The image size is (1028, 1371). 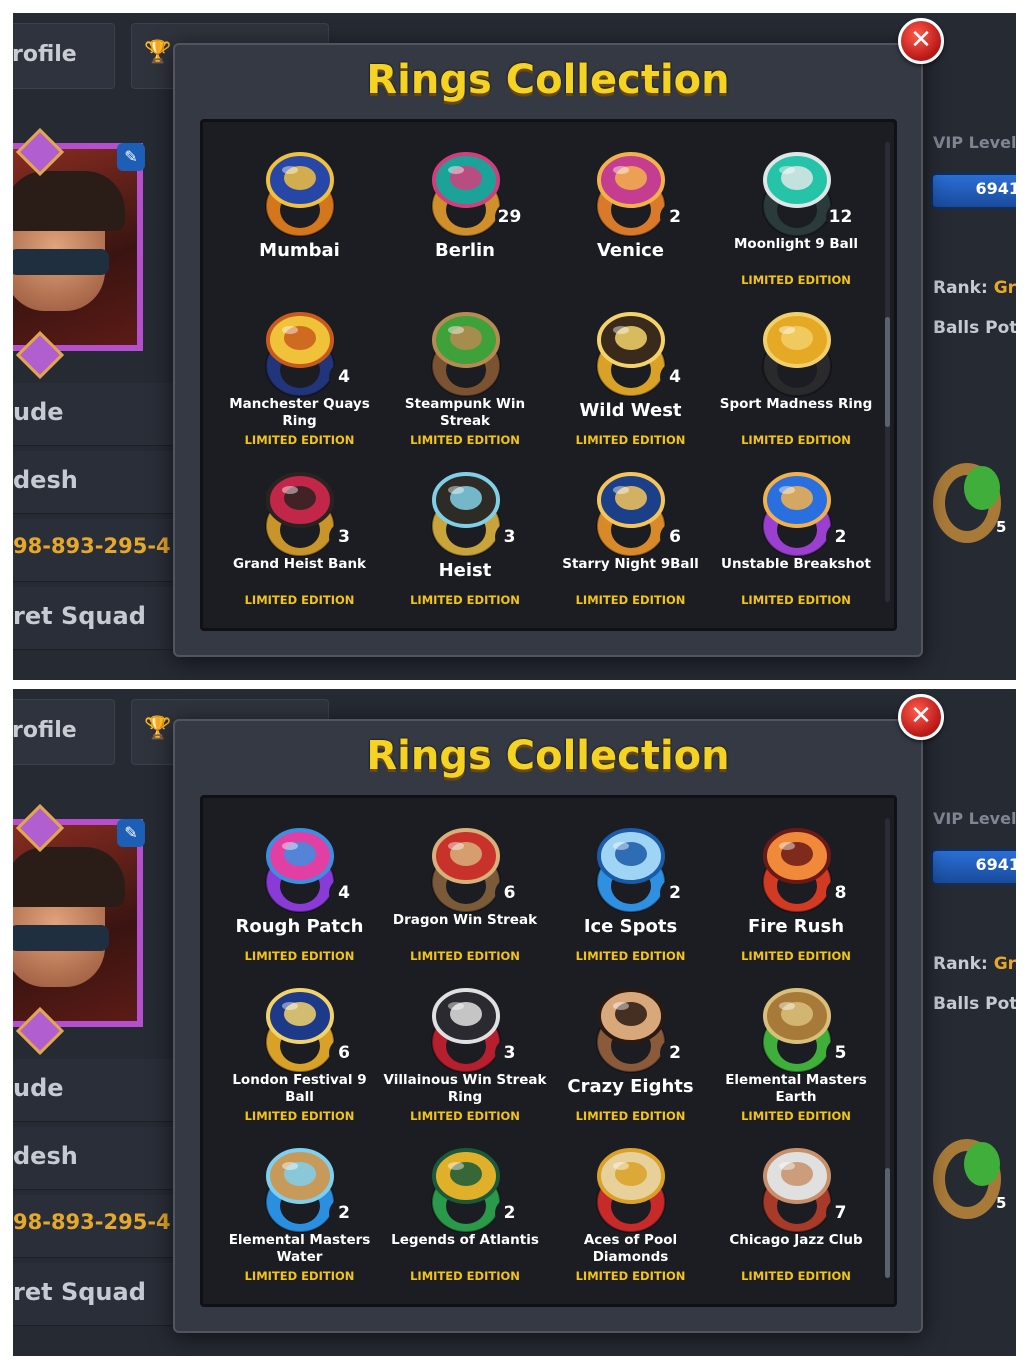 I want to click on ring-tile: 12 Moonlight 9 Ball LIMITED EDITION, so click(x=796, y=212).